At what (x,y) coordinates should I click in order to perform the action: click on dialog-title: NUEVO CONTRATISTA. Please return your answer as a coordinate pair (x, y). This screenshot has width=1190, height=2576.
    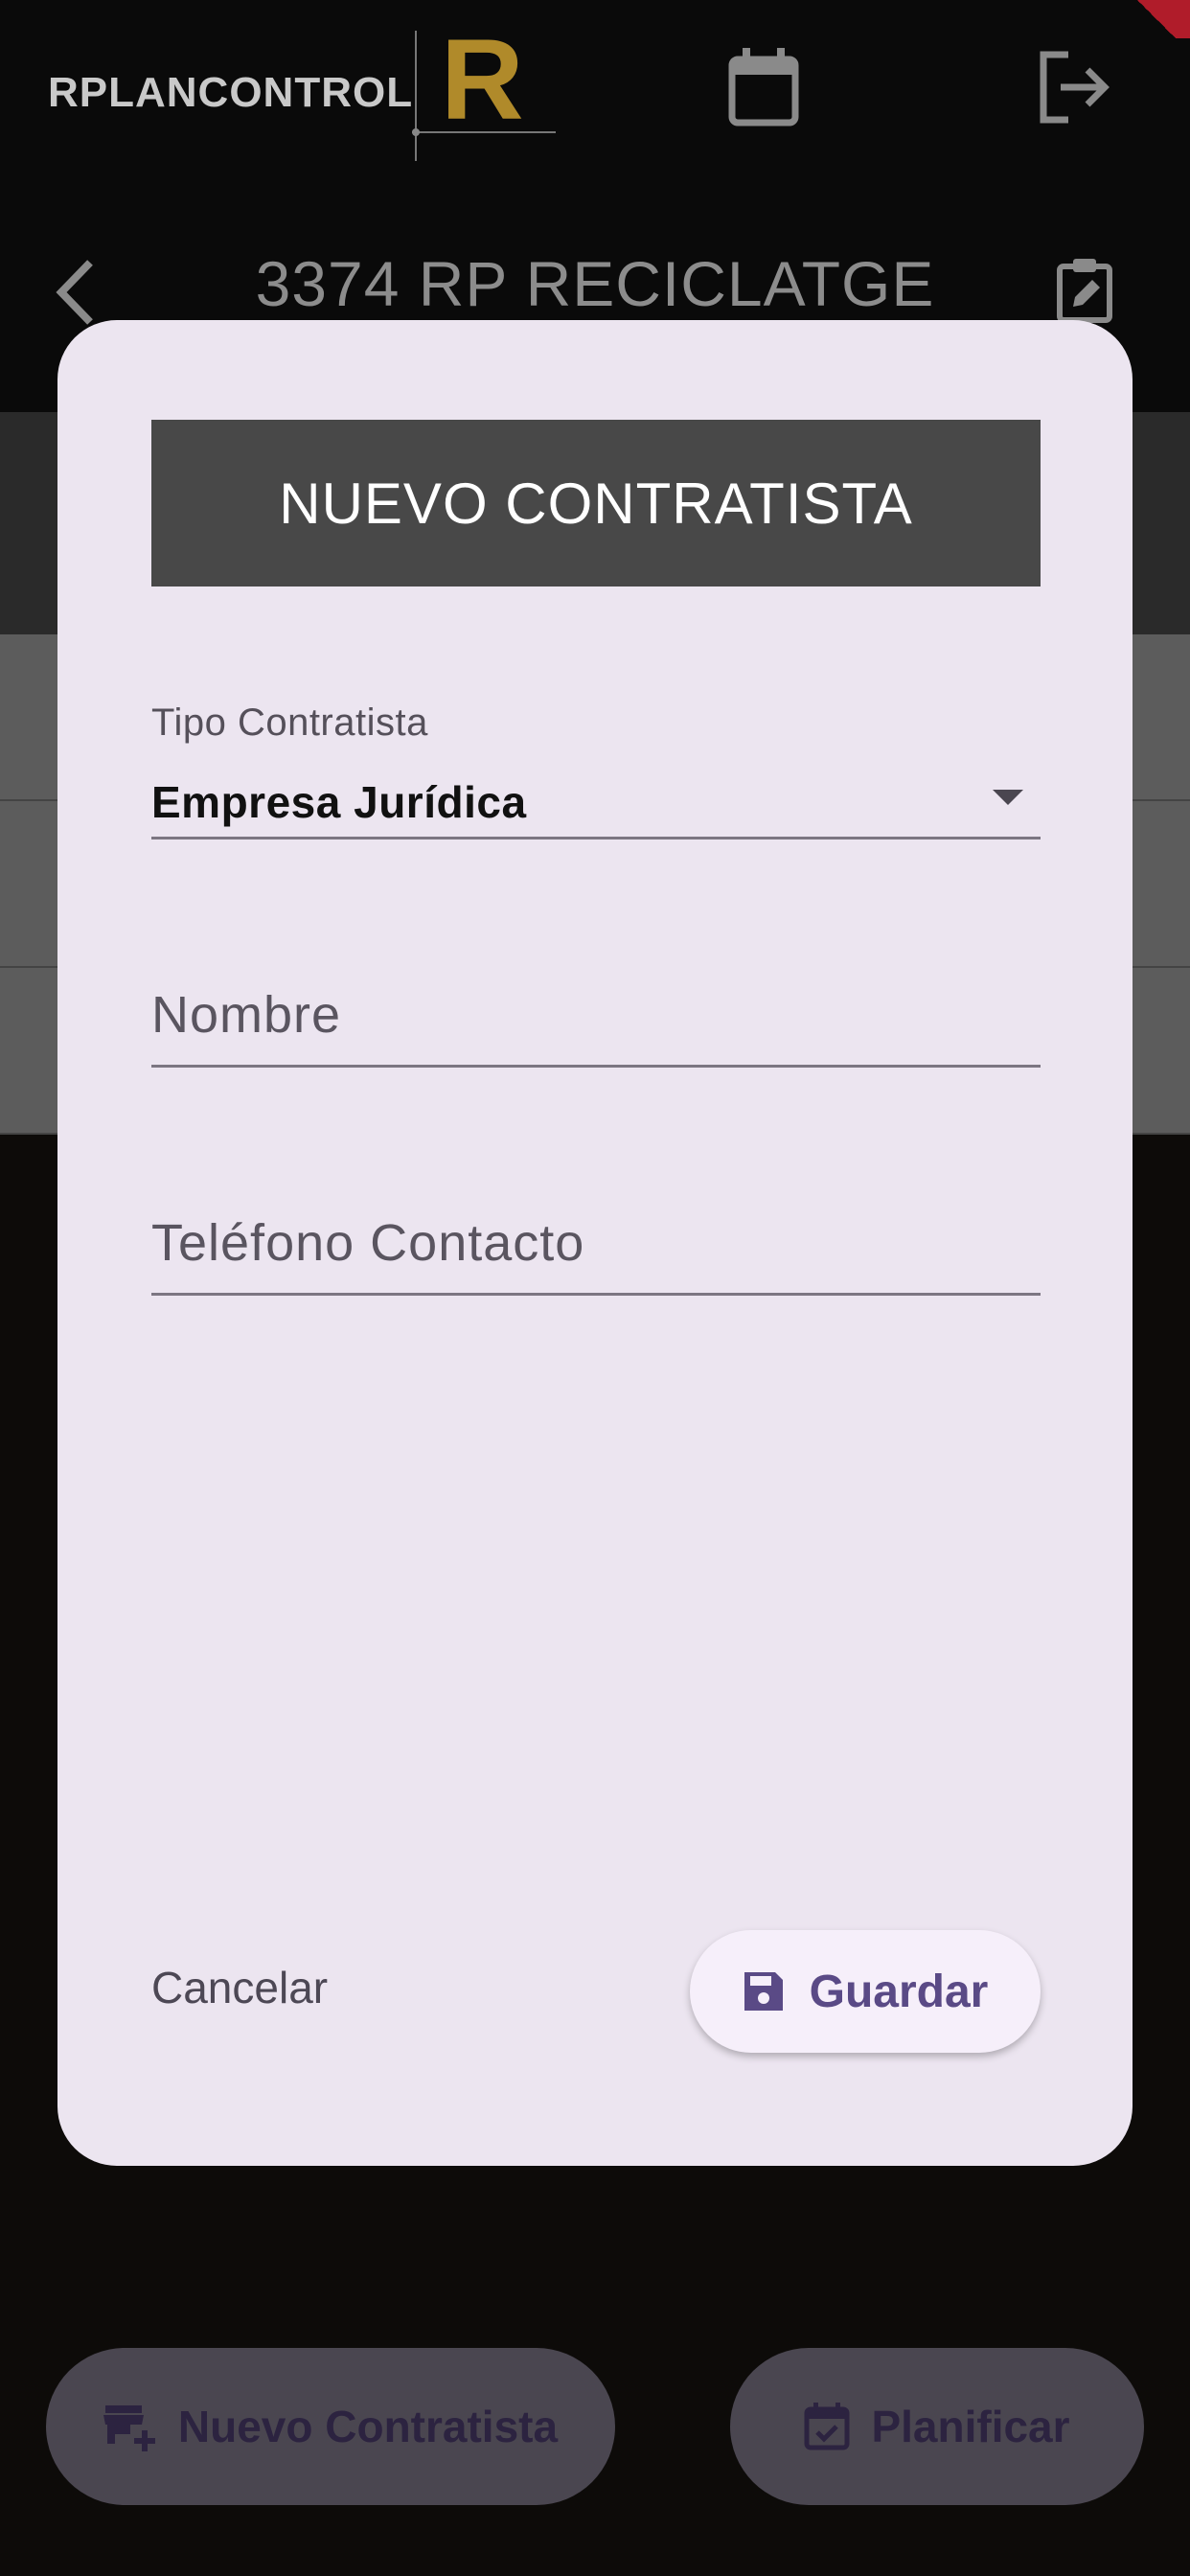
    Looking at the image, I should click on (596, 503).